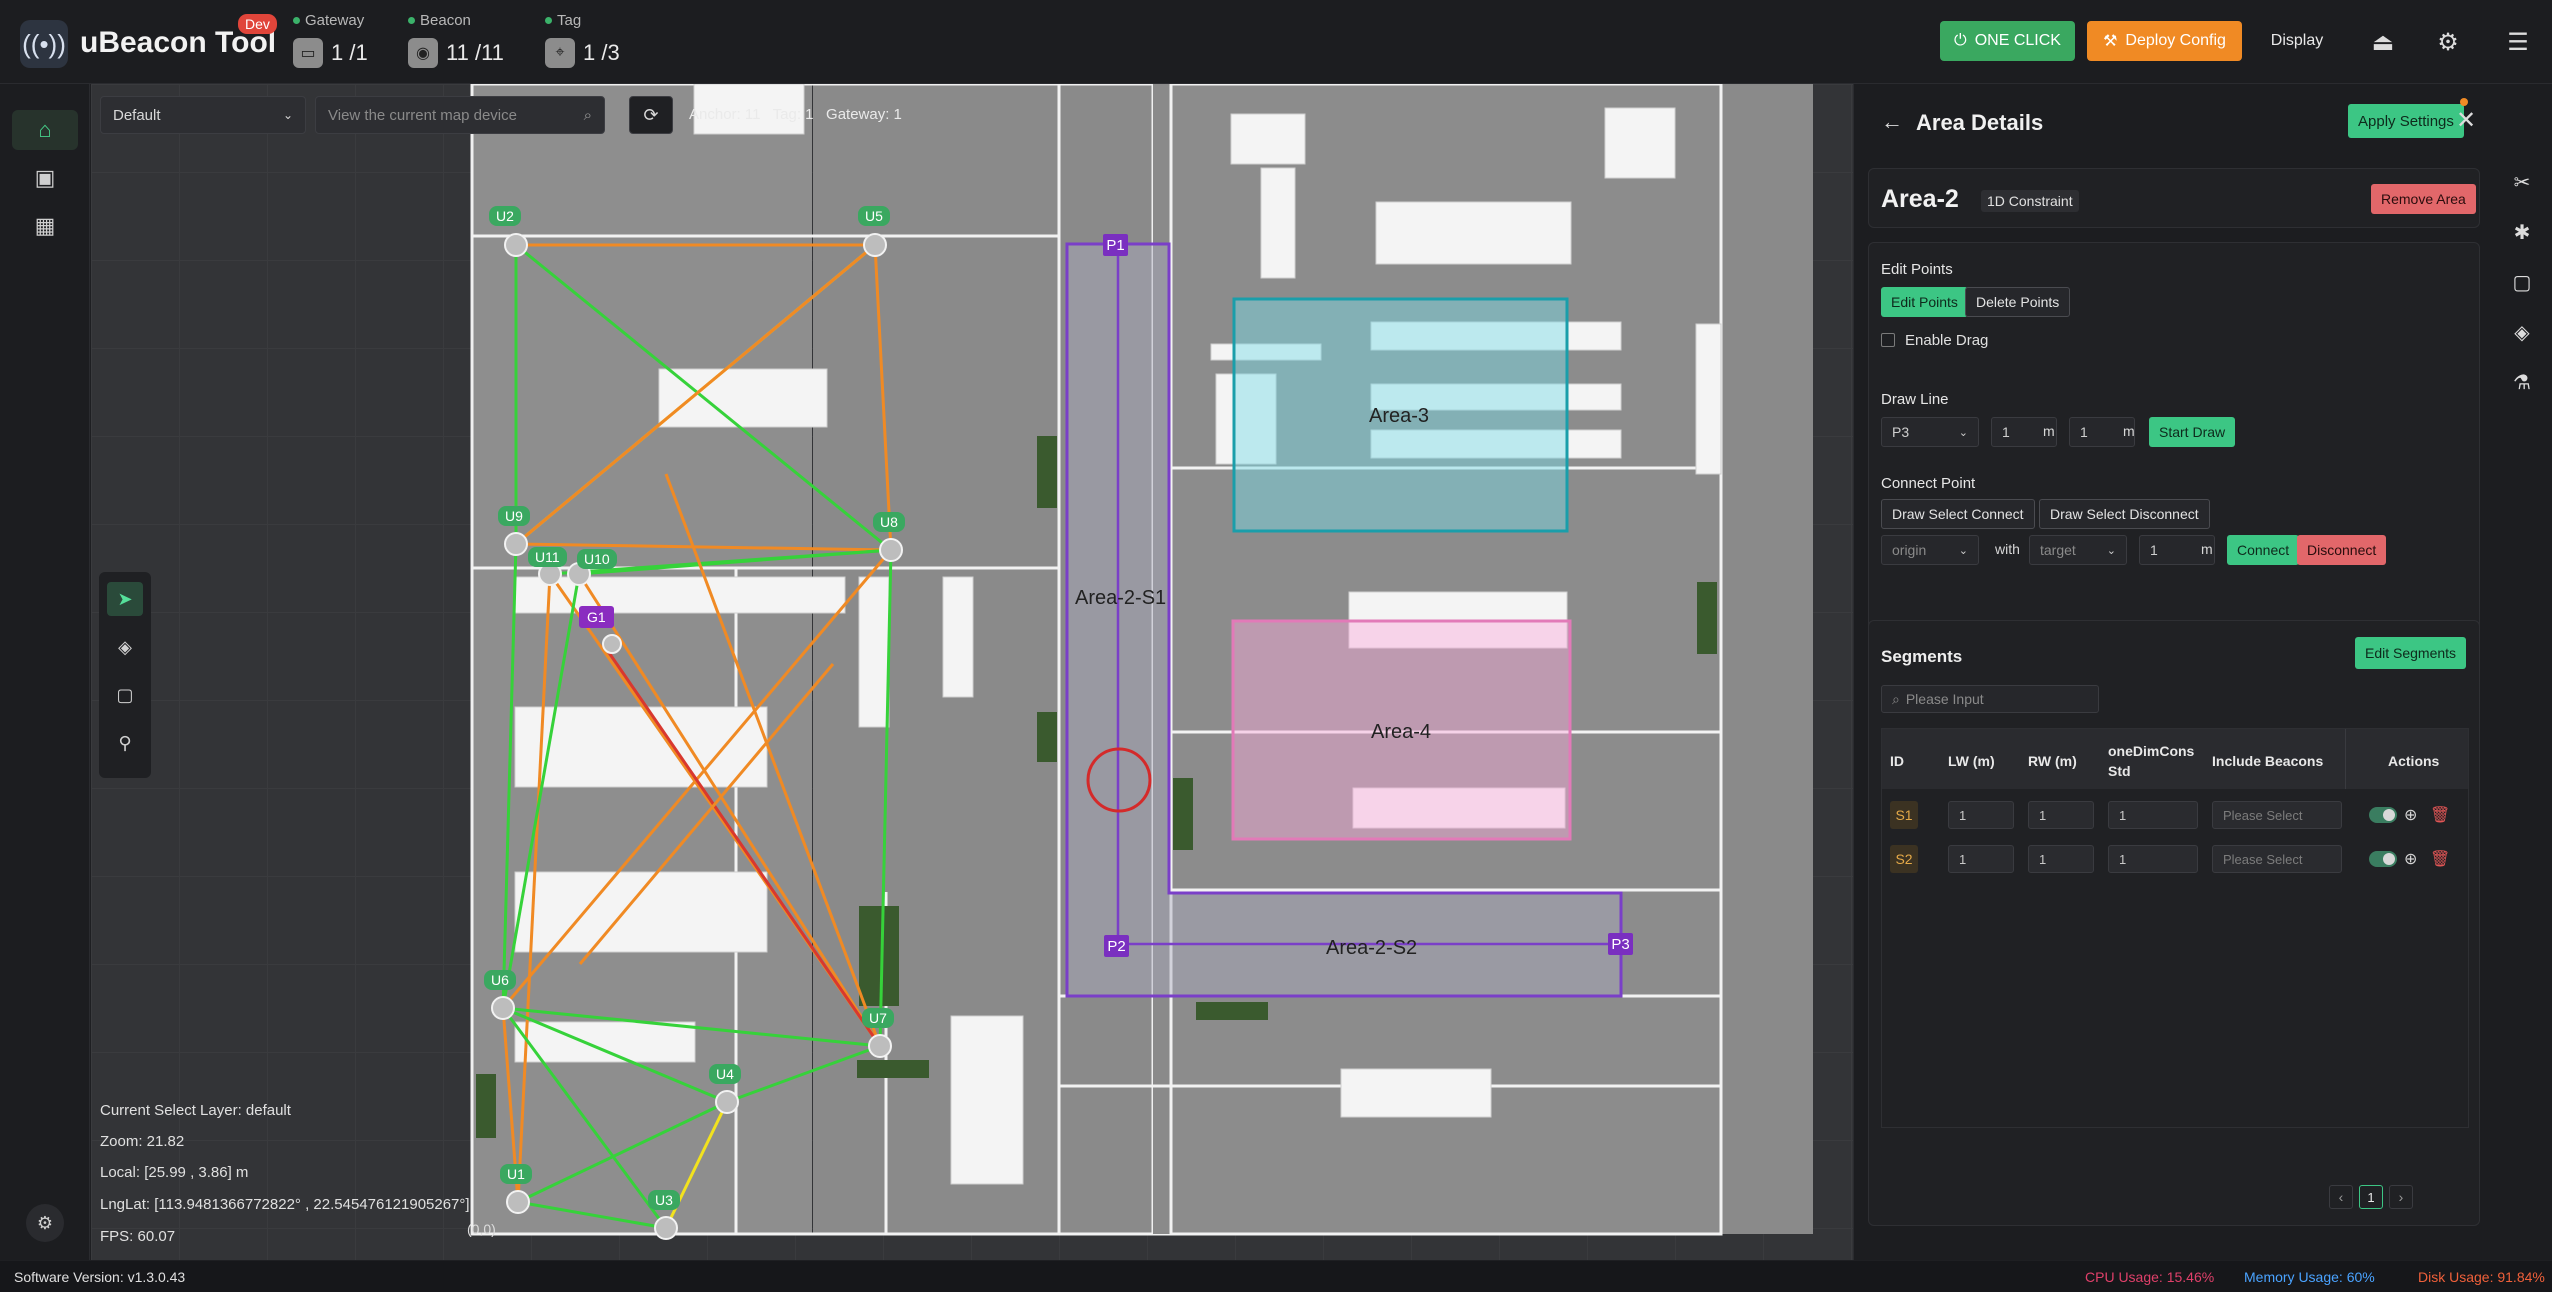 The image size is (2552, 1292). Describe the element at coordinates (725, 1074) in the screenshot. I see `anchor-u4: U4` at that location.